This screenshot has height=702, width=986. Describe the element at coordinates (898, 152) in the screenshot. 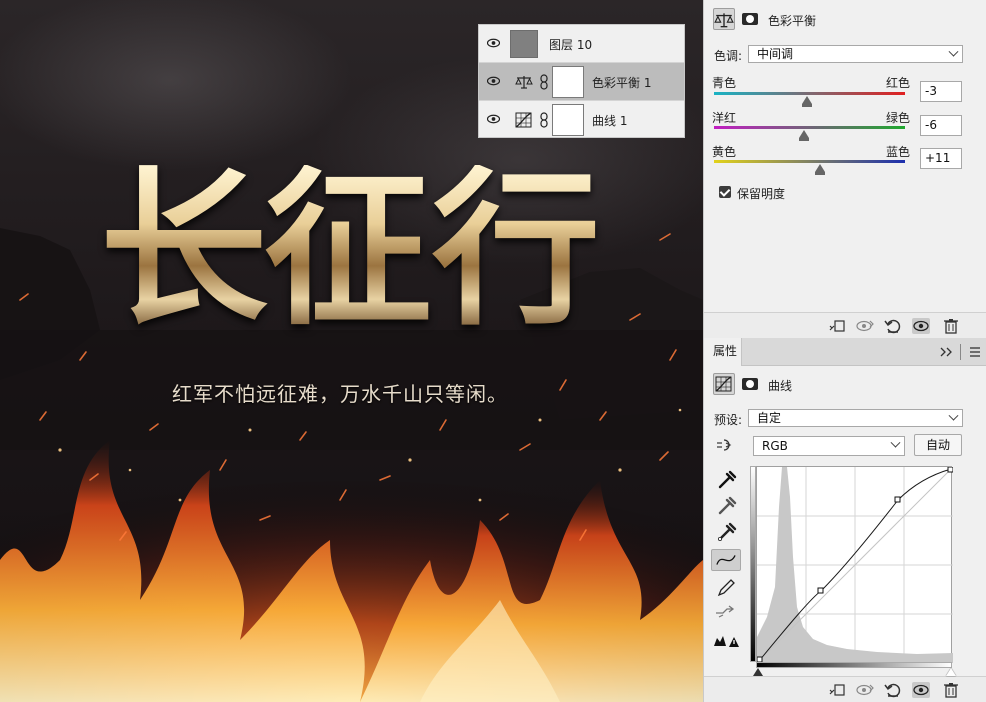

I see `slider-blue-label: 蓝色` at that location.